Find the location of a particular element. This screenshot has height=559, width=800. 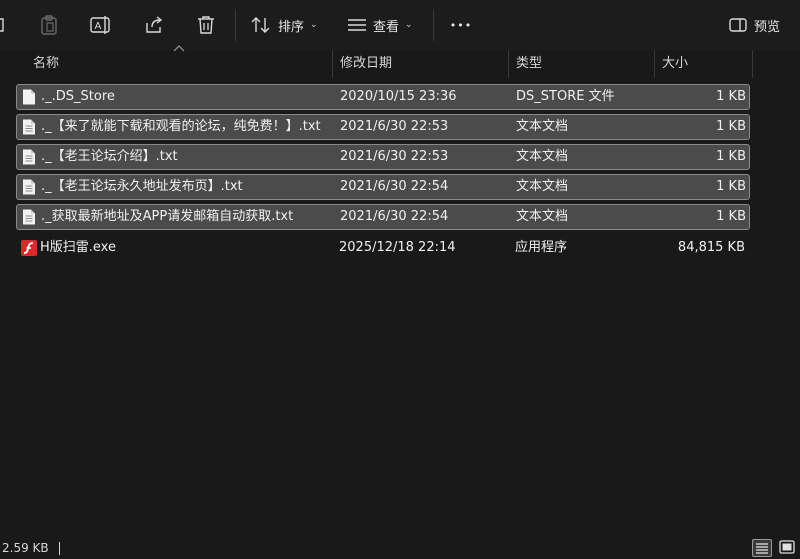

view-button: 查看 ⌄ is located at coordinates (380, 25).